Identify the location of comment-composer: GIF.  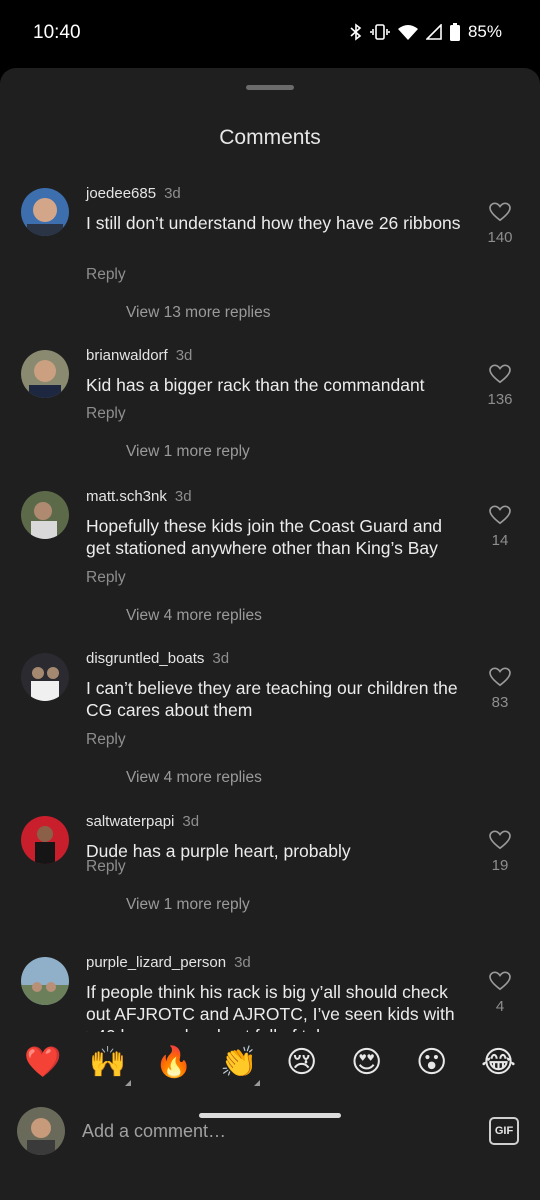
(270, 1132).